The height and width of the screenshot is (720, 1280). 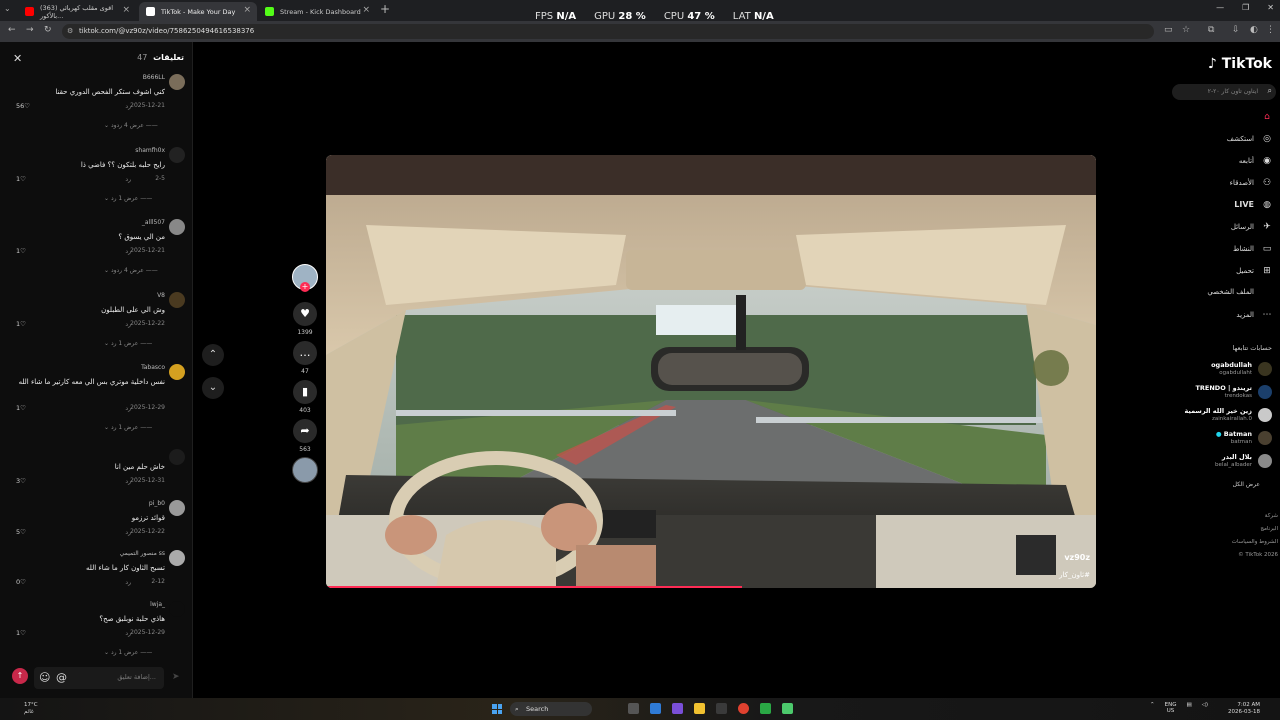 What do you see at coordinates (1236, 30) in the screenshot?
I see `downloads-icon: ⇩` at bounding box center [1236, 30].